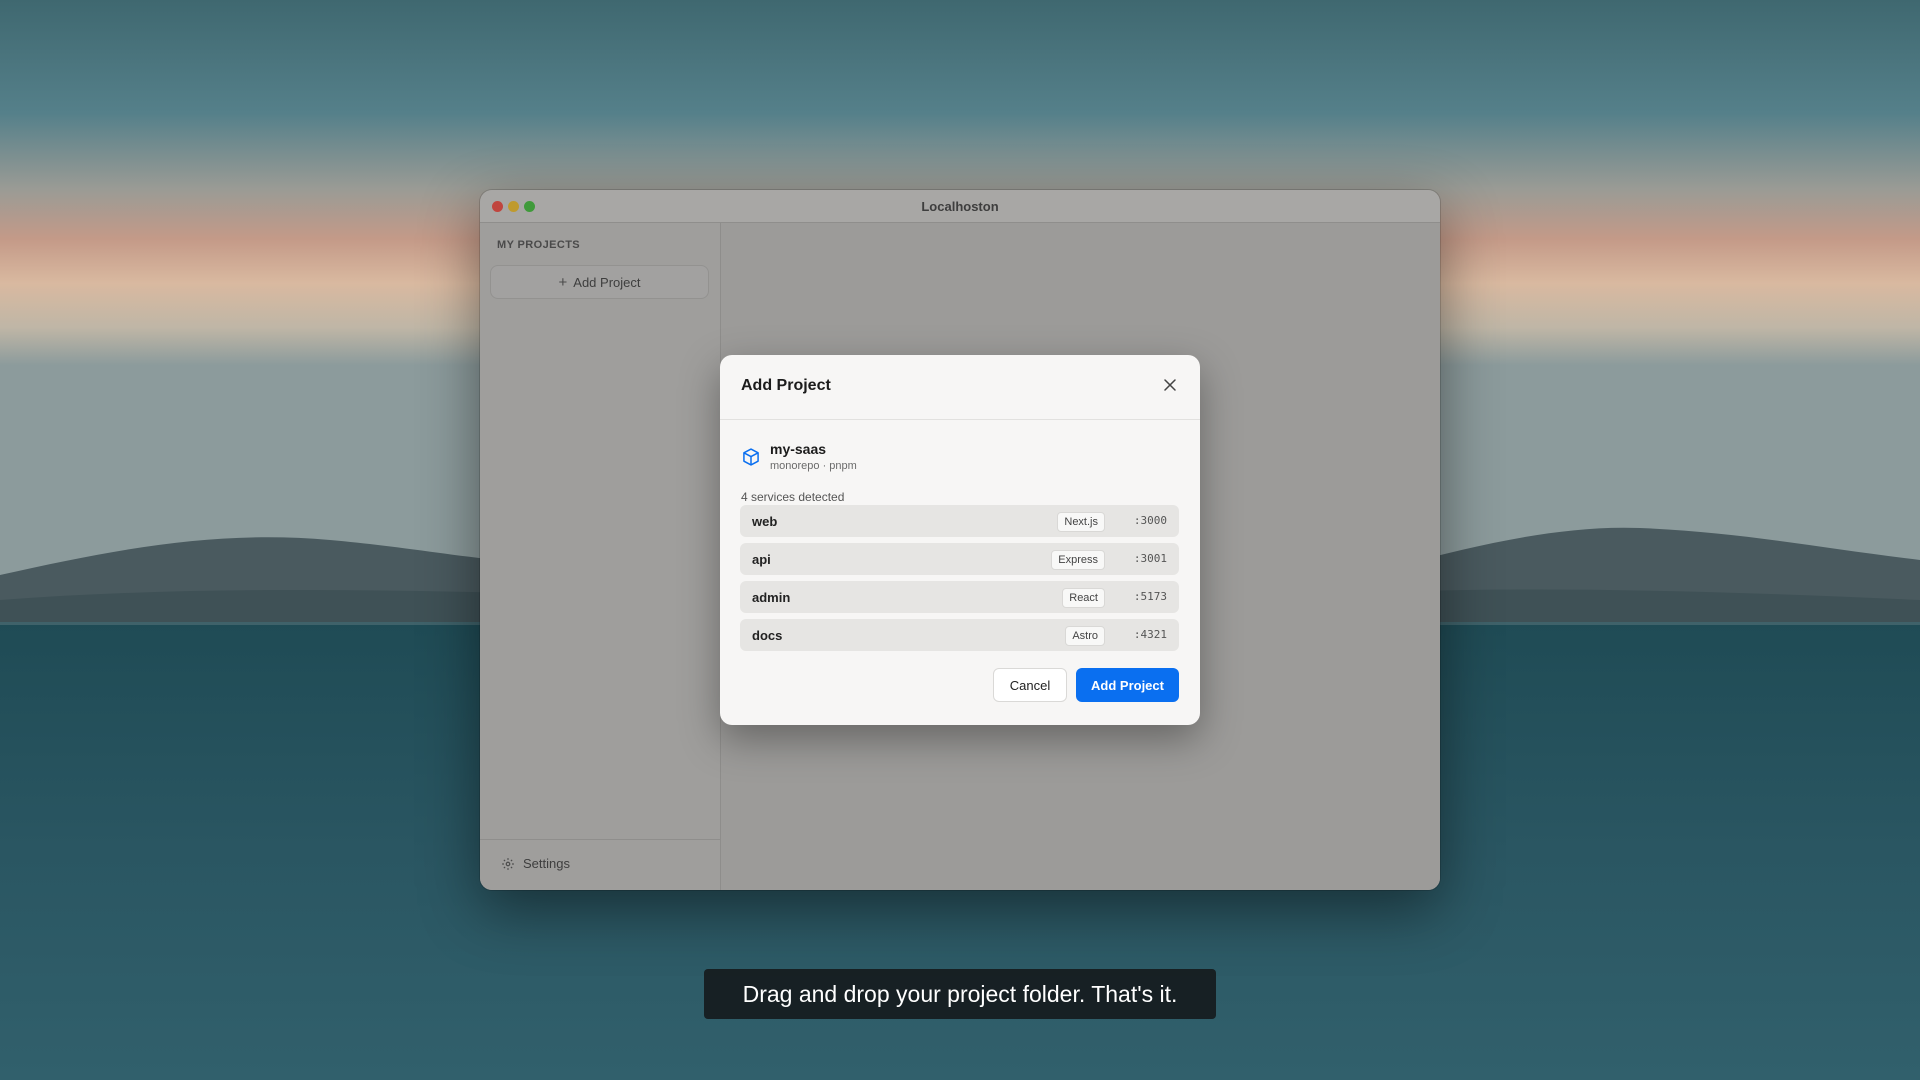 The image size is (1920, 1080). Describe the element at coordinates (960, 387) in the screenshot. I see `dialog-header: Add Project` at that location.